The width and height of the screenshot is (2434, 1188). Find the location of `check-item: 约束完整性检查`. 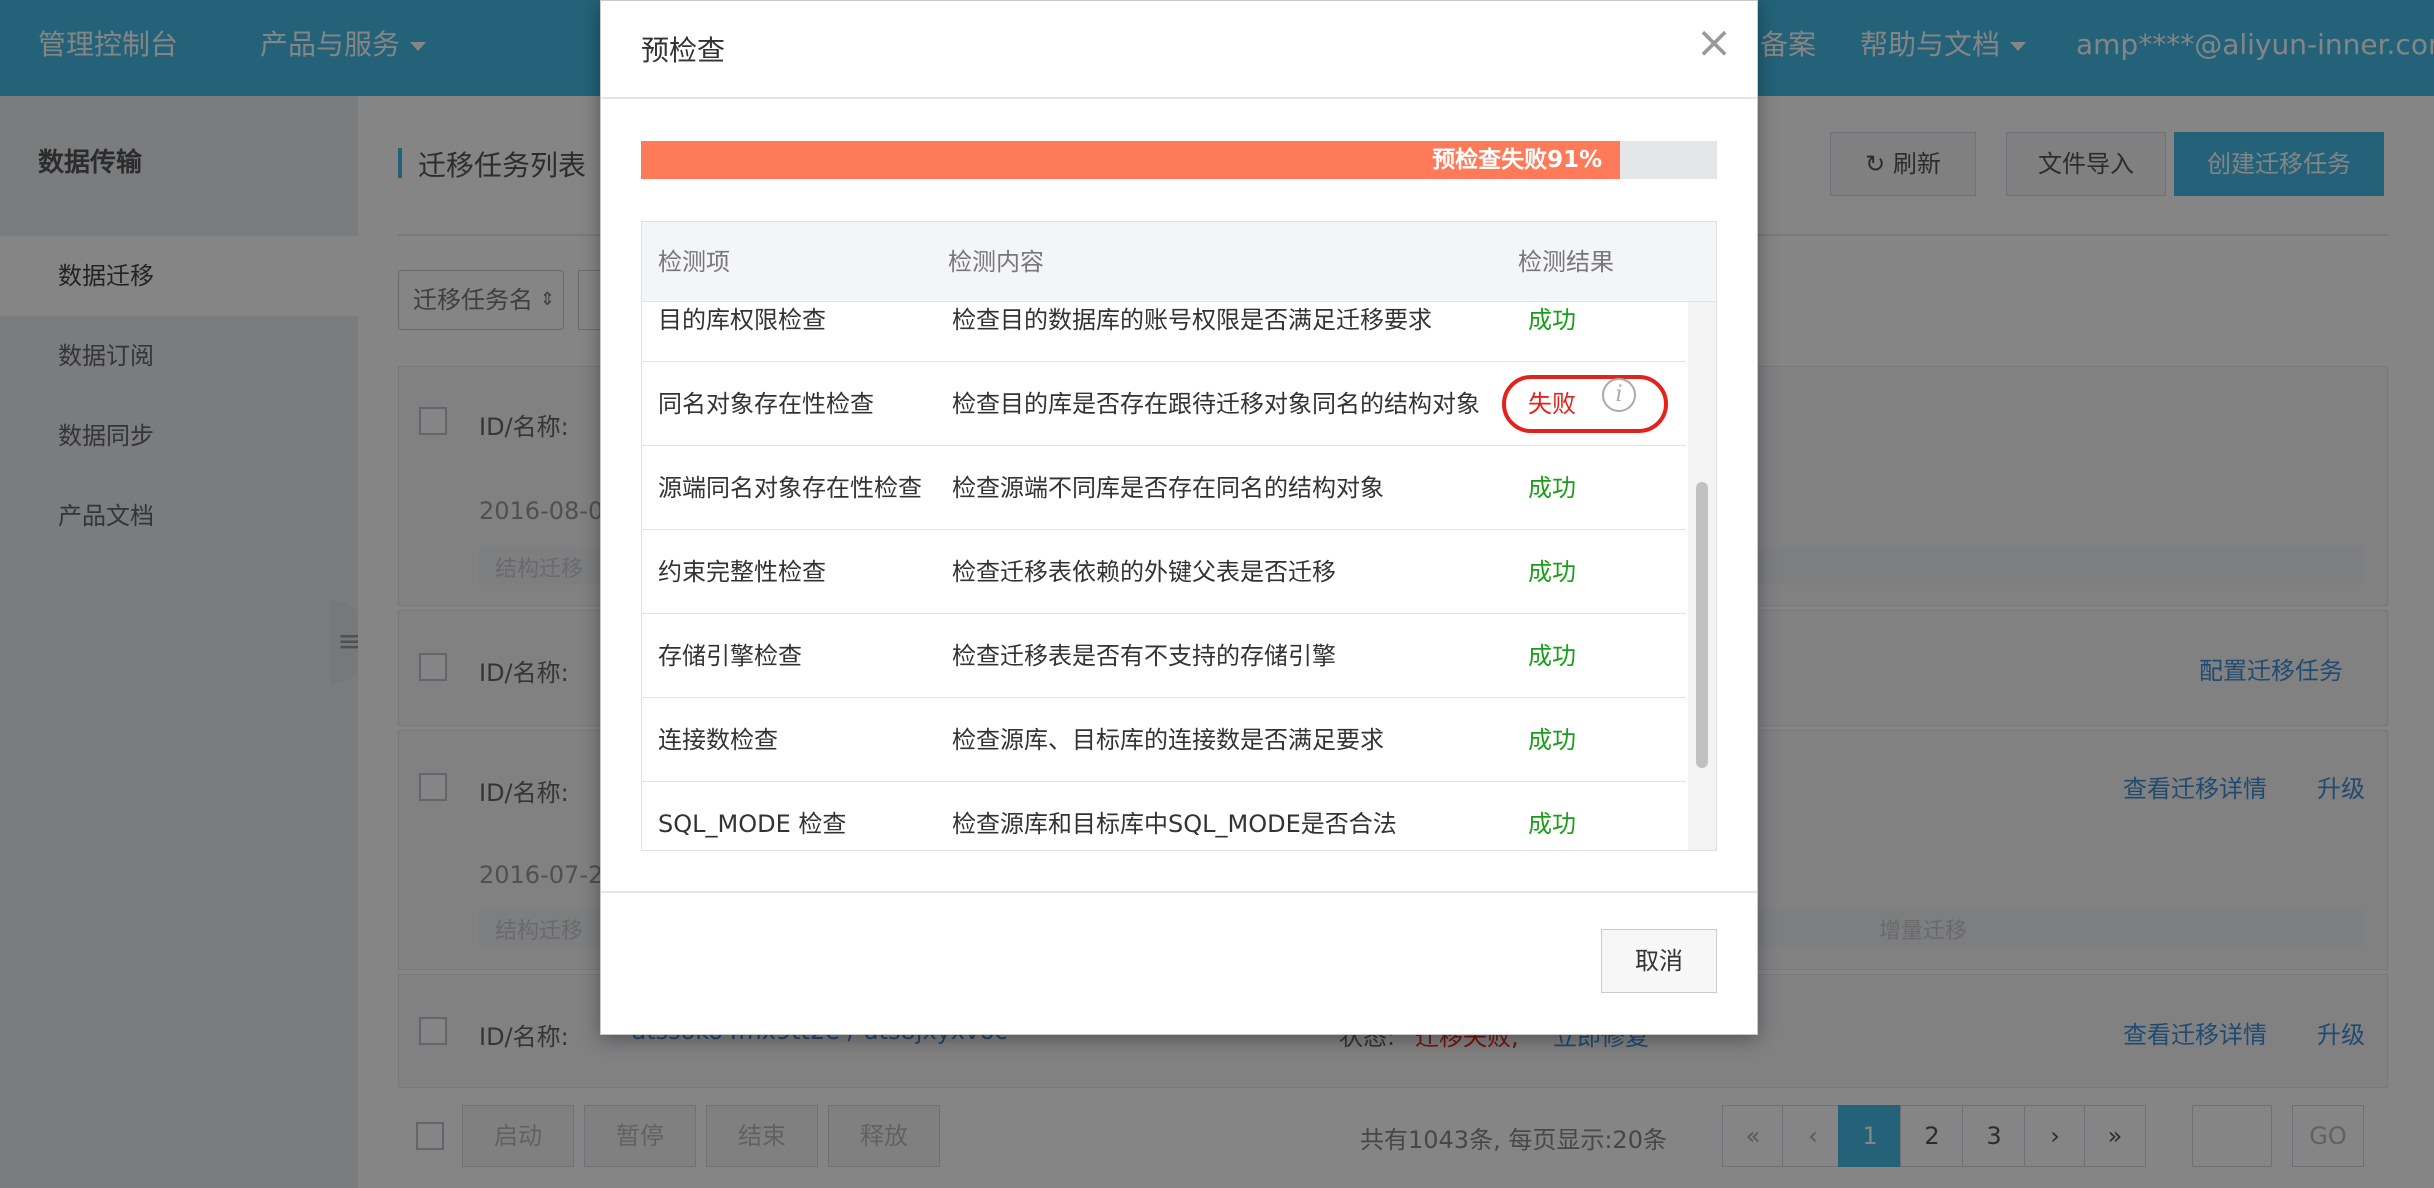

check-item: 约束完整性检查 is located at coordinates (742, 572).